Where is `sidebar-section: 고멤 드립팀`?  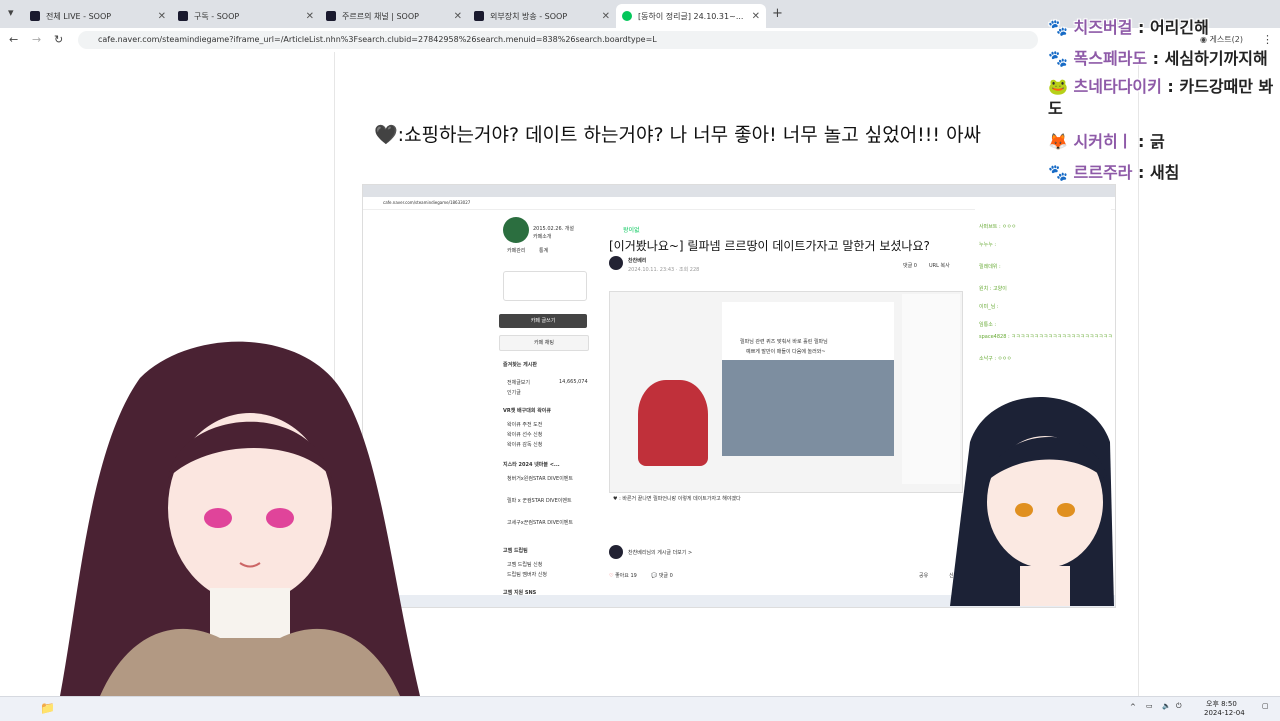
sidebar-section: 고멤 드립팀 is located at coordinates (515, 551).